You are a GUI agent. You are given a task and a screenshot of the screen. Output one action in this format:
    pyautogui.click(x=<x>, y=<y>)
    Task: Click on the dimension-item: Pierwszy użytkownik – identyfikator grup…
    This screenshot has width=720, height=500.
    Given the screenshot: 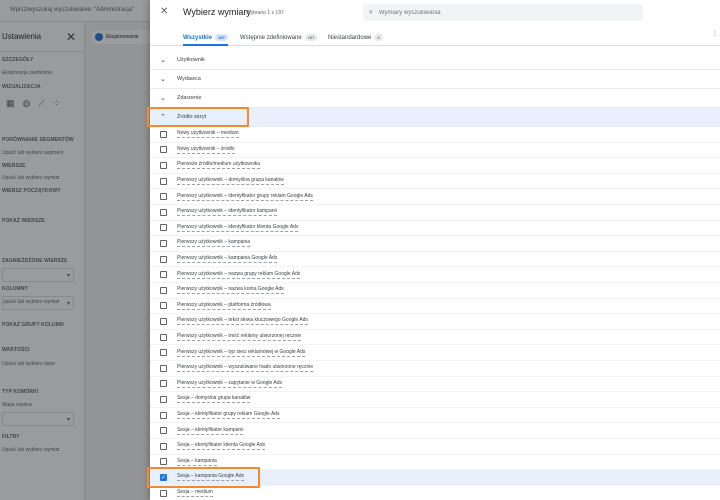 What is the action you would take?
    pyautogui.click(x=435, y=197)
    